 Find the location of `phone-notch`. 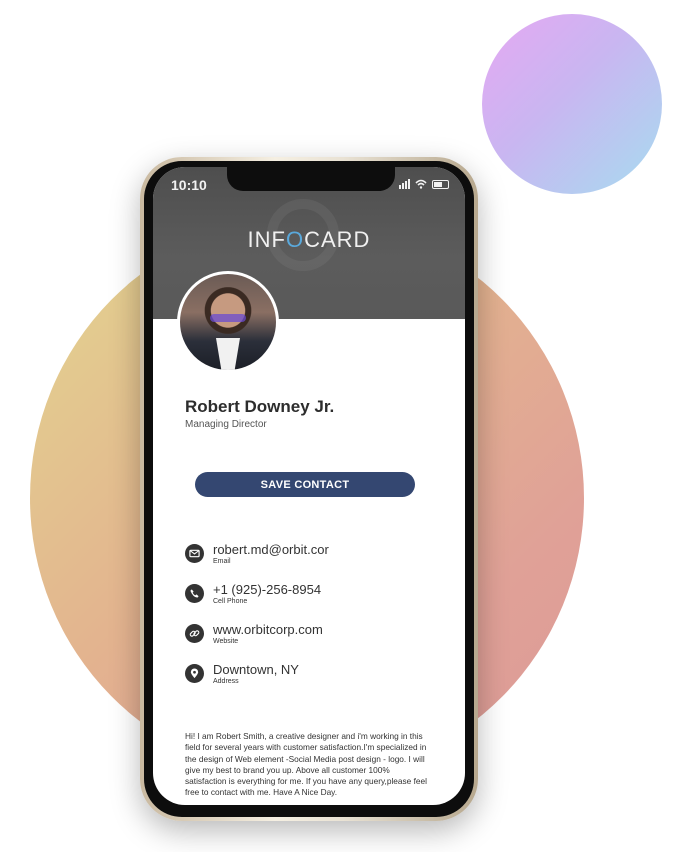

phone-notch is located at coordinates (311, 179).